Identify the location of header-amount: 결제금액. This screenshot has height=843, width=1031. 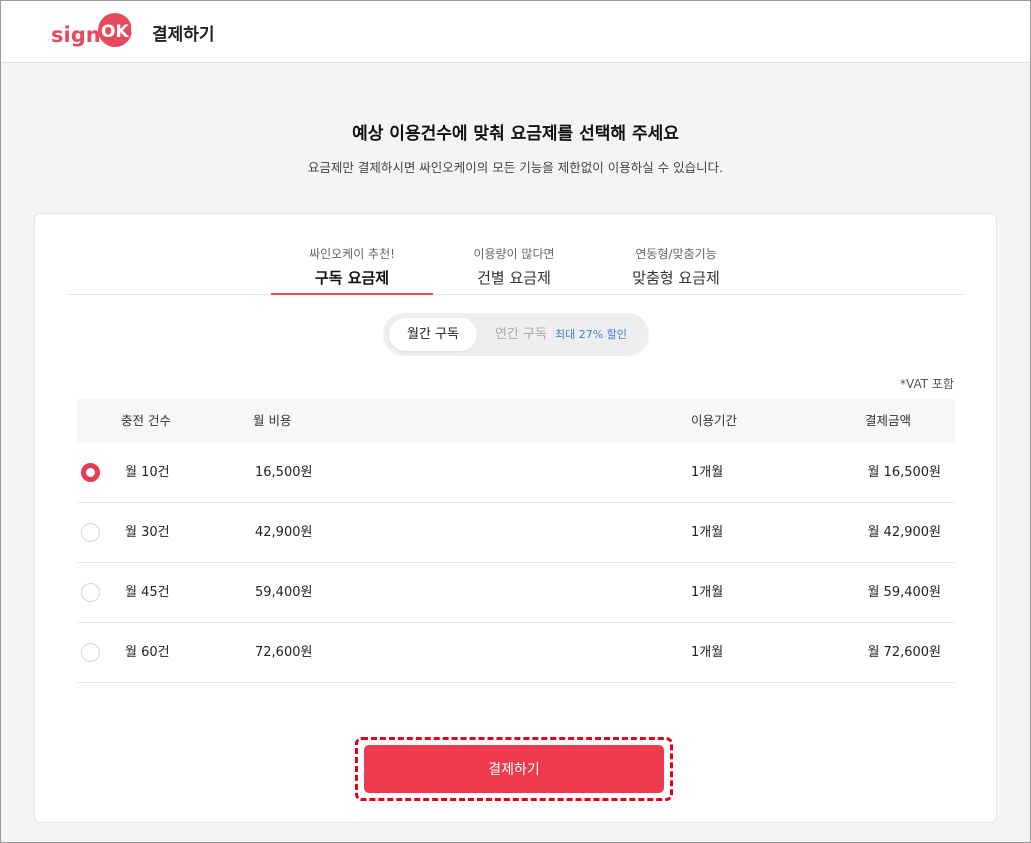
(887, 420).